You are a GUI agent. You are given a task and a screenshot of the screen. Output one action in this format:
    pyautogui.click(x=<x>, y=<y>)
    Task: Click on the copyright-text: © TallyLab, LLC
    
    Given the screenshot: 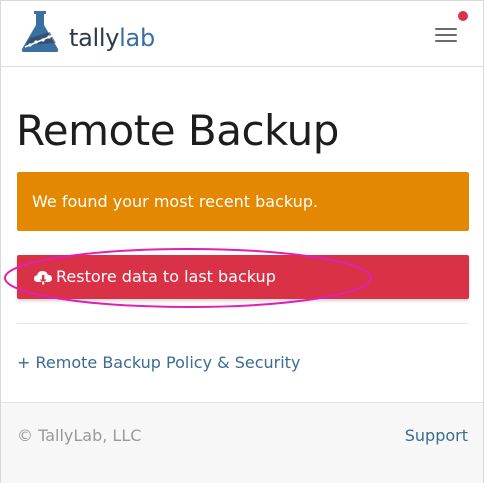 What is the action you would take?
    pyautogui.click(x=79, y=435)
    